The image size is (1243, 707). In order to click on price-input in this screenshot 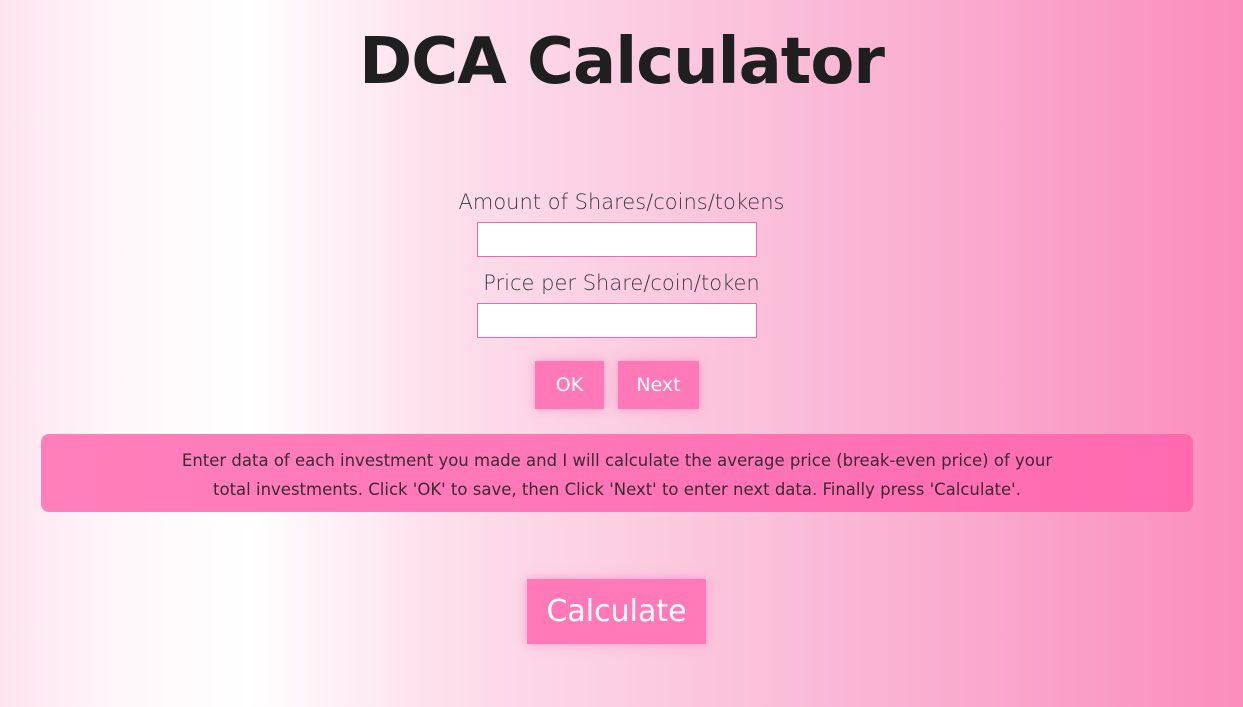, I will do `click(617, 320)`.